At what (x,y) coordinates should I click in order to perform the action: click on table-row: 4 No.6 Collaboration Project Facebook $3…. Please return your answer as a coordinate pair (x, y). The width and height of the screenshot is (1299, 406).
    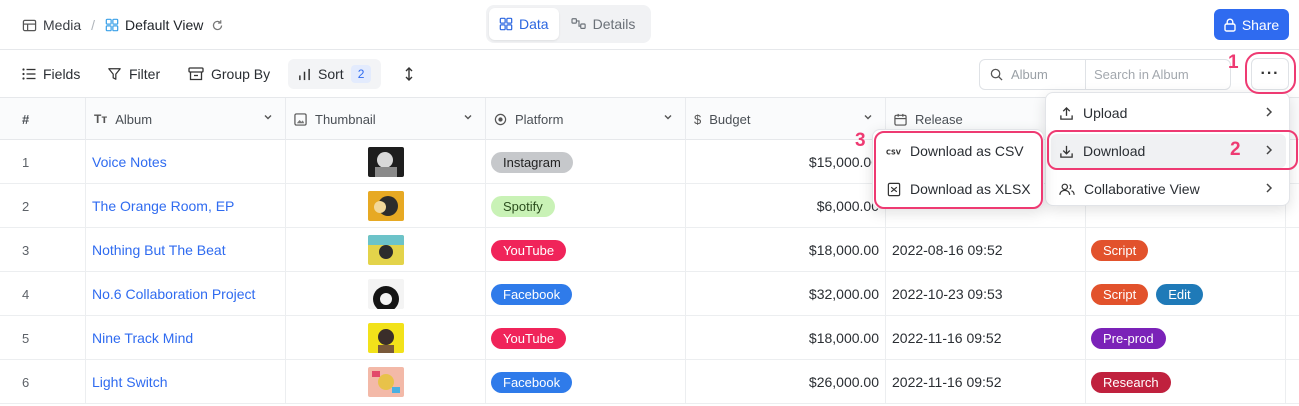
    Looking at the image, I should click on (649, 294).